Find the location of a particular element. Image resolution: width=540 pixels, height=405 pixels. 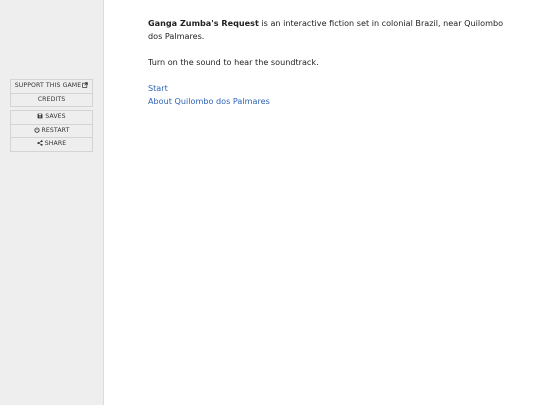

share-icon is located at coordinates (40, 143).